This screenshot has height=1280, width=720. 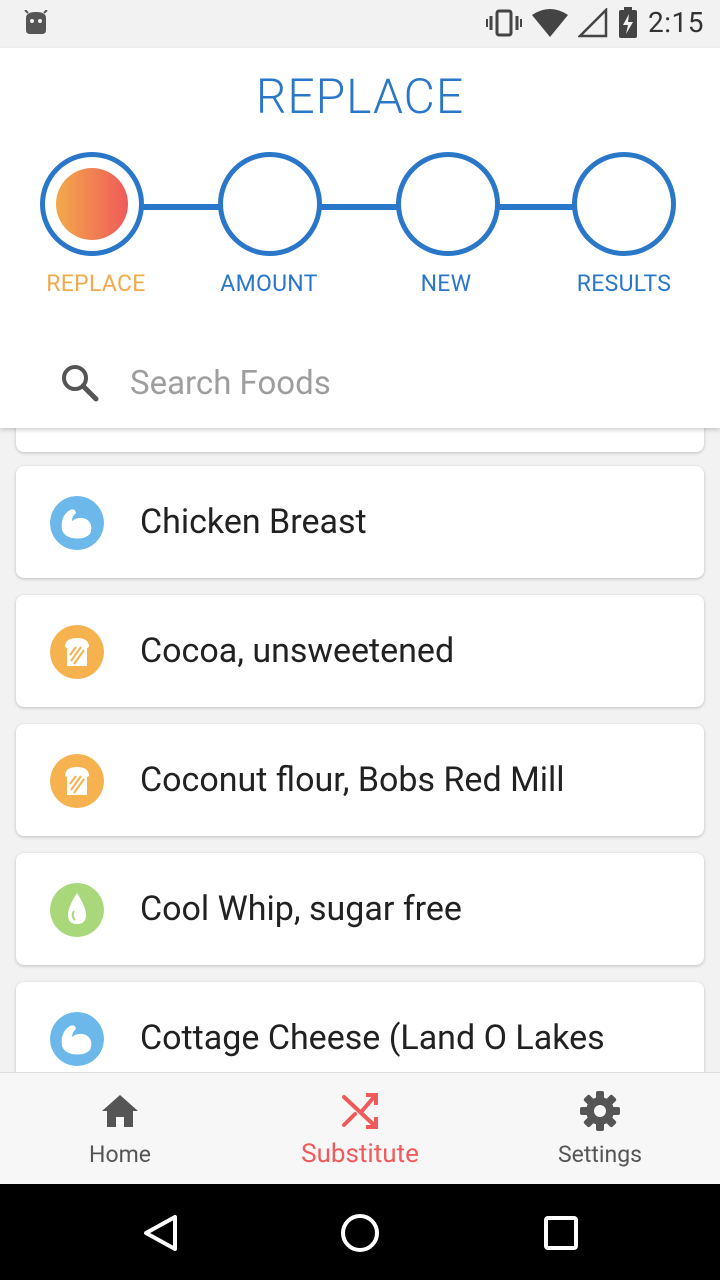 What do you see at coordinates (230, 383) in the screenshot?
I see `search-input: Search Foods` at bounding box center [230, 383].